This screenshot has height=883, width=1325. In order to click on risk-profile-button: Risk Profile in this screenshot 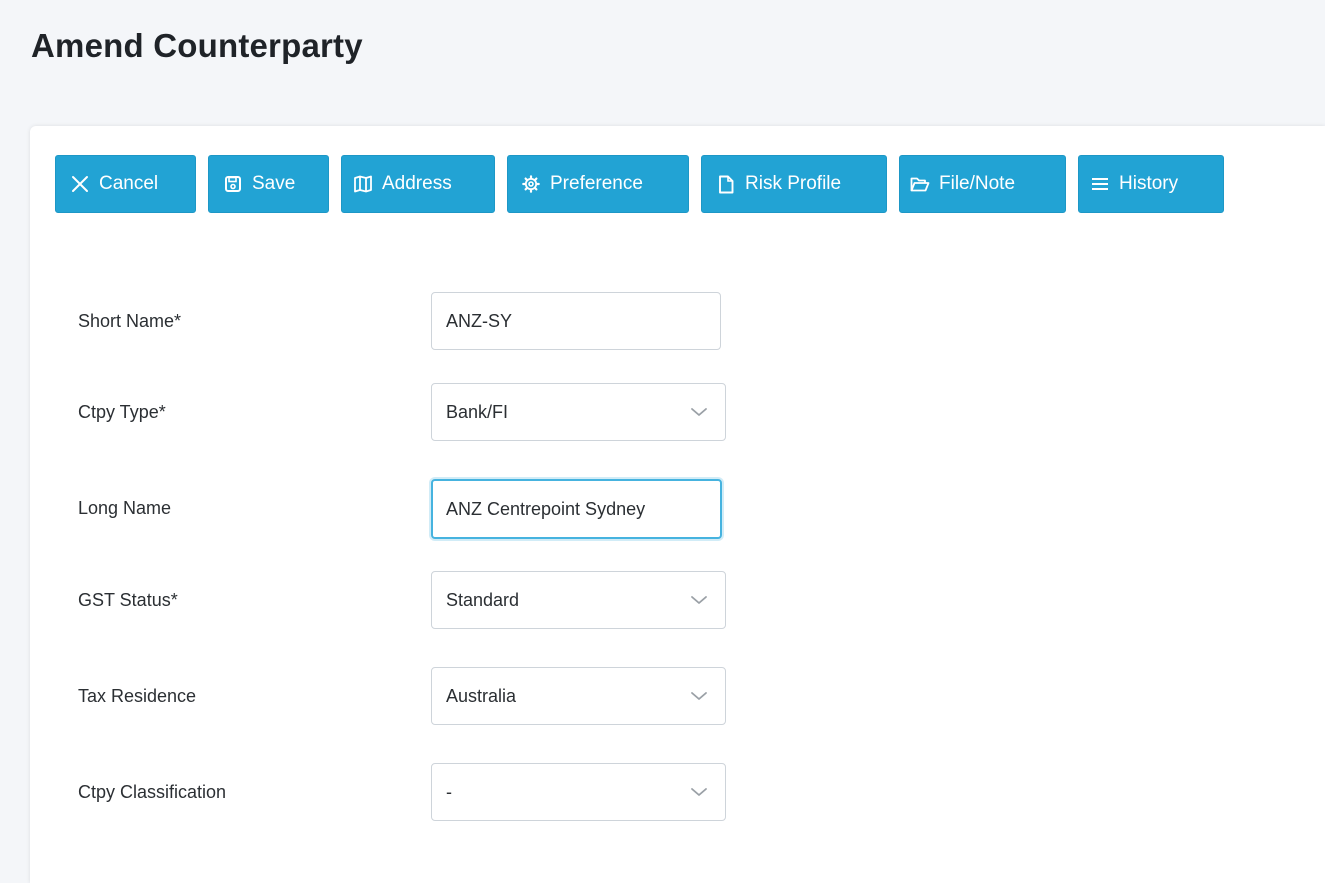, I will do `click(794, 184)`.